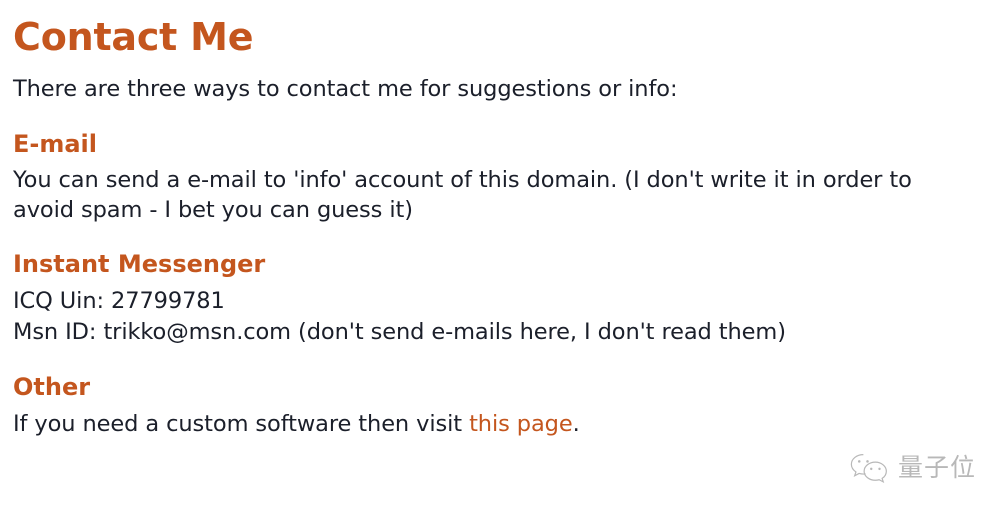 The width and height of the screenshot is (1002, 506). Describe the element at coordinates (139, 264) in the screenshot. I see `section-heading-instant-messenger: Instant Messenger` at that location.